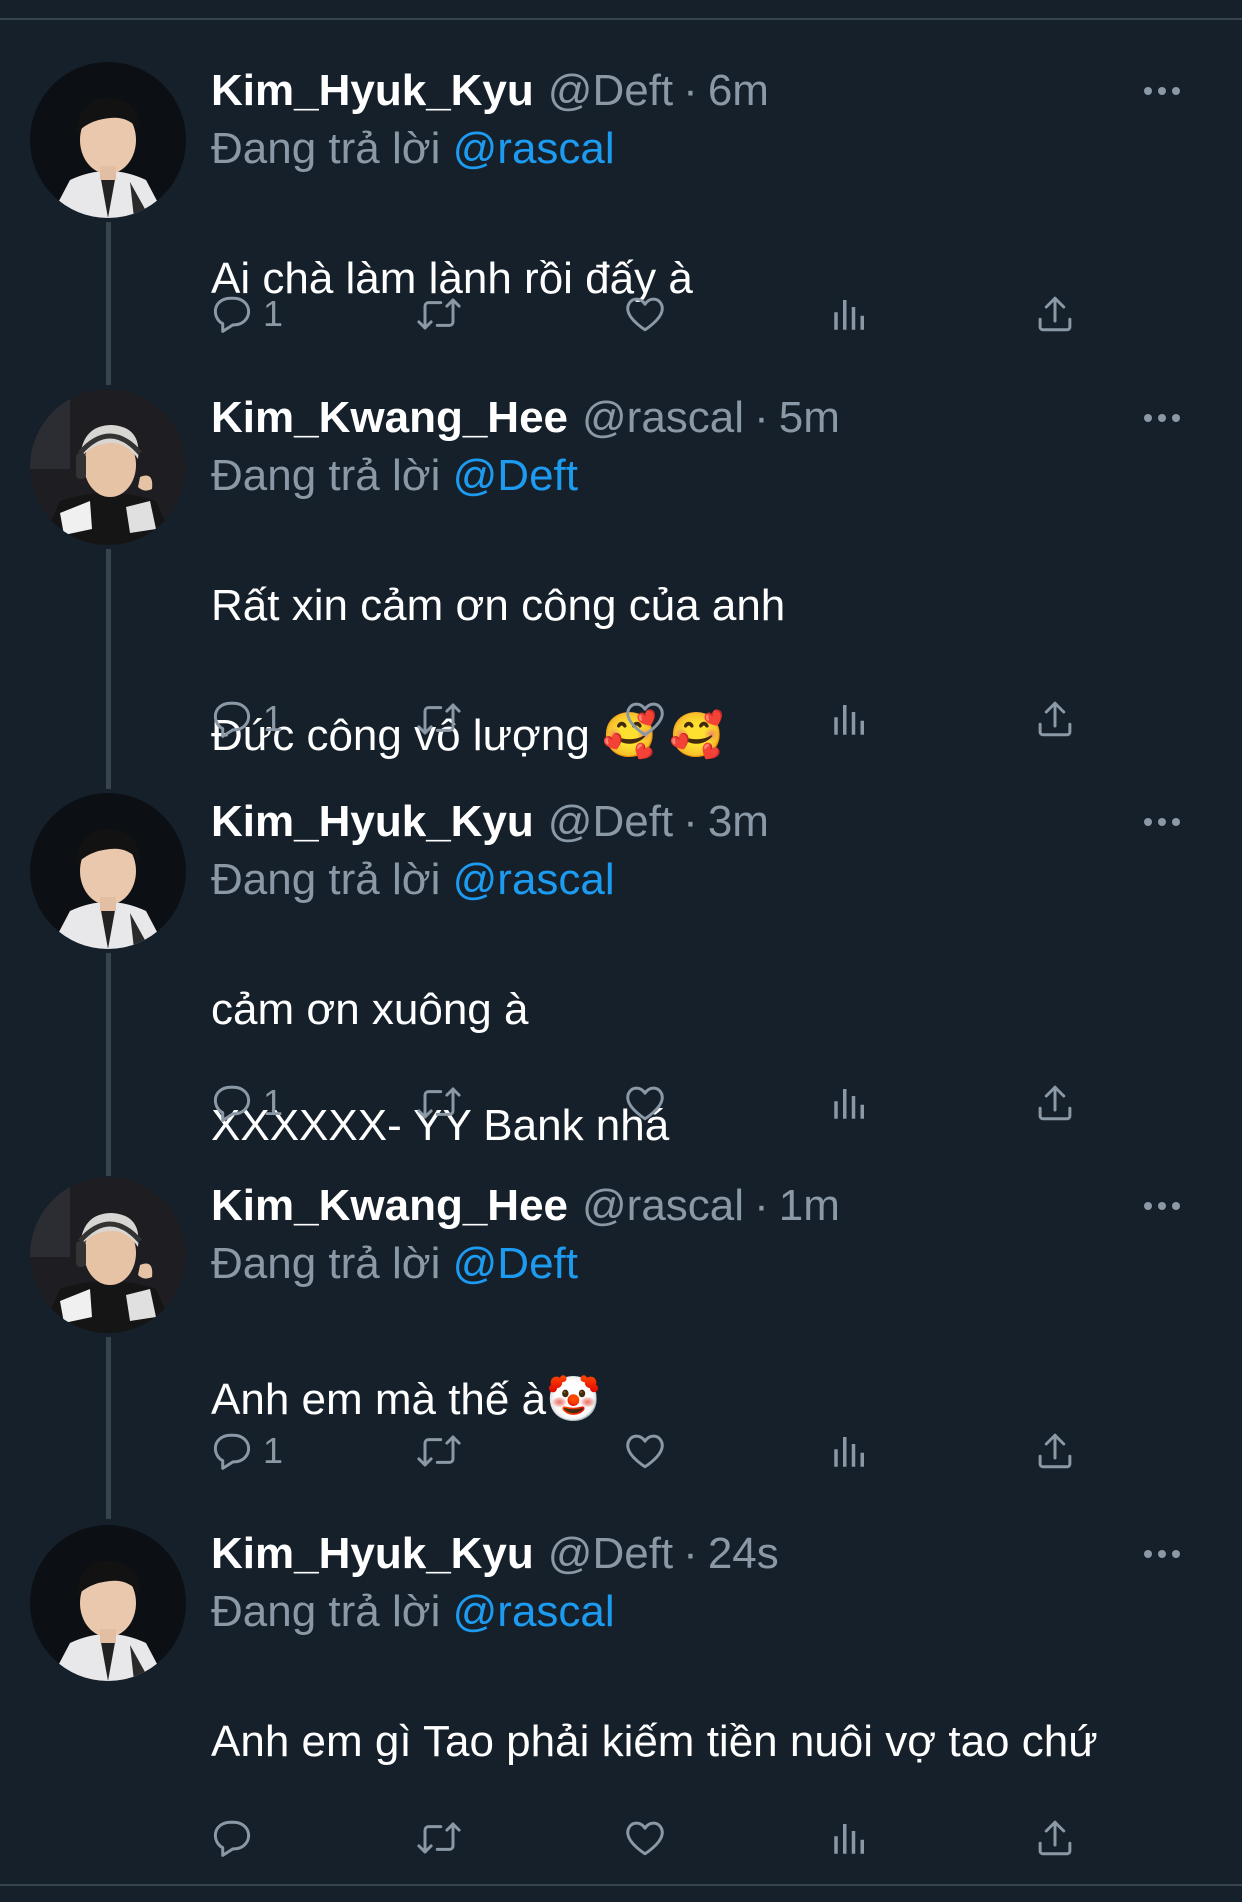  Describe the element at coordinates (621, 1885) in the screenshot. I see `bottom-divider` at that location.